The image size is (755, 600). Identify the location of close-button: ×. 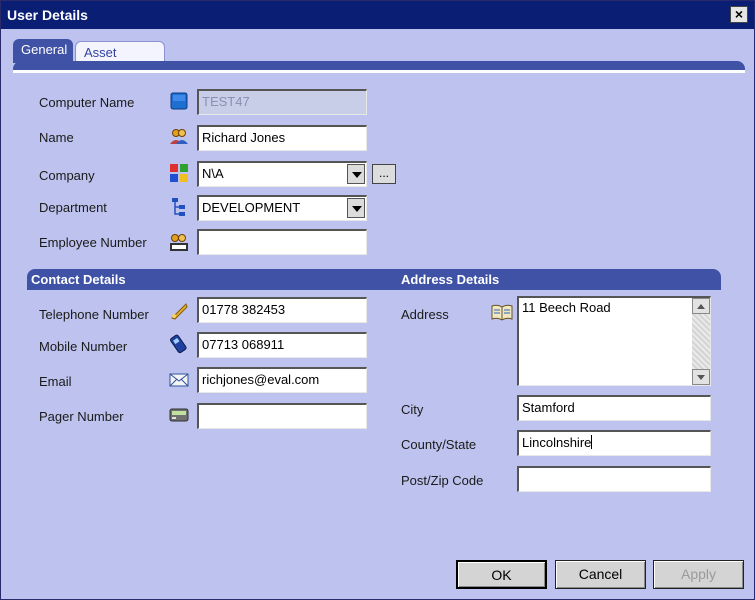
(739, 14).